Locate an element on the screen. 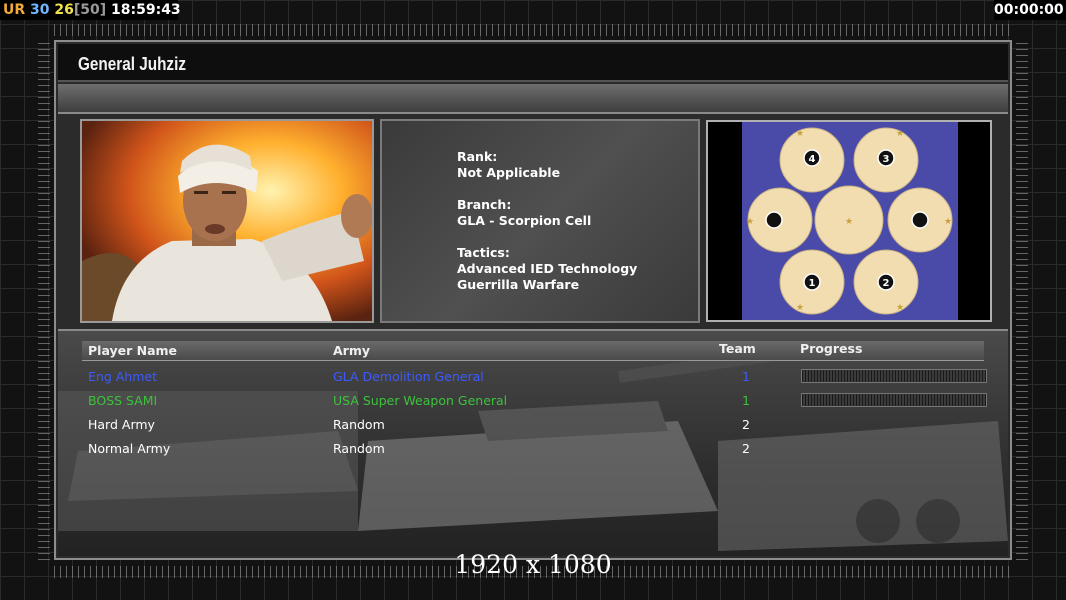 Image resolution: width=1066 pixels, height=600 pixels. branch-value: GLA - Scorpion Cell is located at coordinates (524, 220).